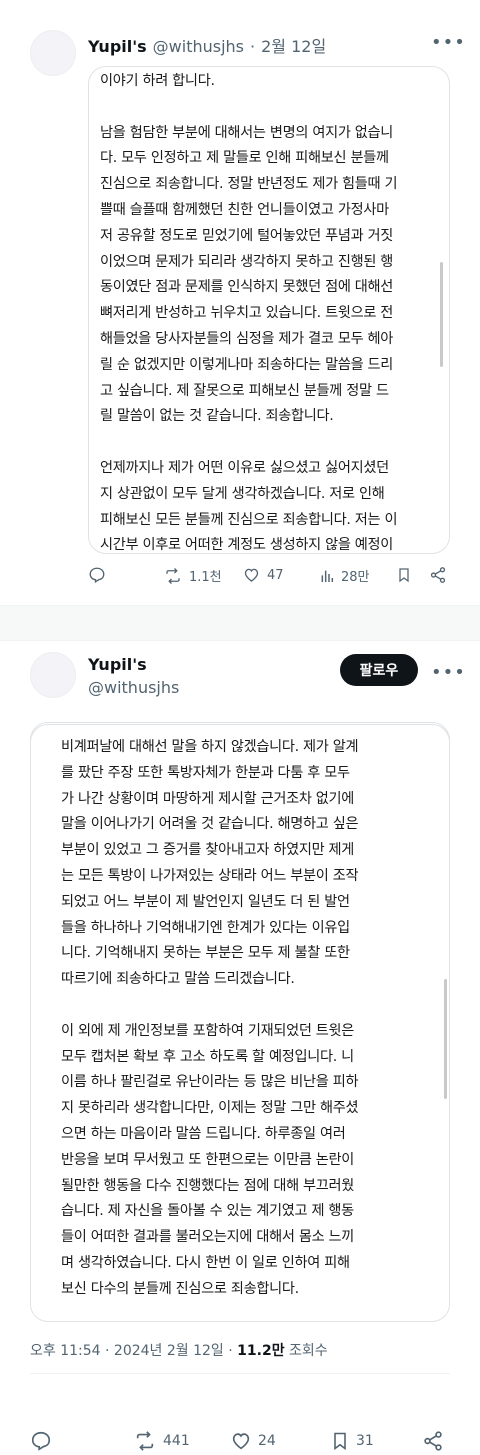  Describe the element at coordinates (247, 132) in the screenshot. I see `text-line: 남을 험담한 부분에 대해서는 변명의 여지가 없습니` at that location.